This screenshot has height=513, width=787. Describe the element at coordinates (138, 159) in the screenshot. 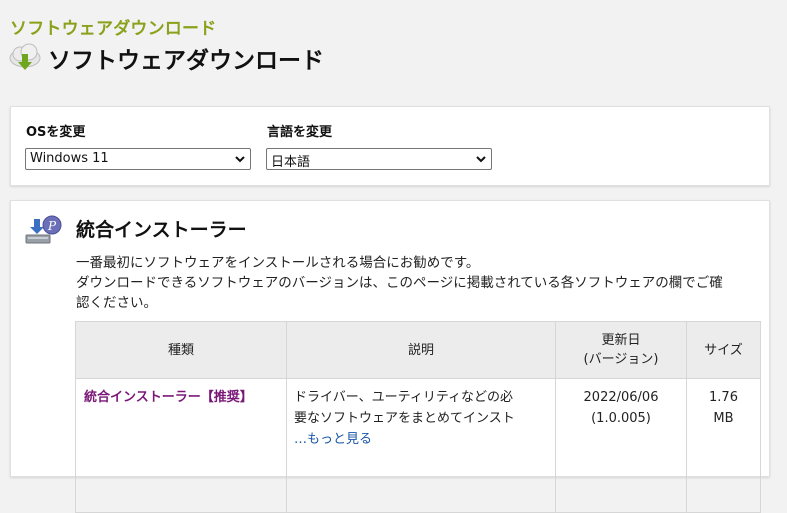

I see `os-select: Windows 11` at that location.